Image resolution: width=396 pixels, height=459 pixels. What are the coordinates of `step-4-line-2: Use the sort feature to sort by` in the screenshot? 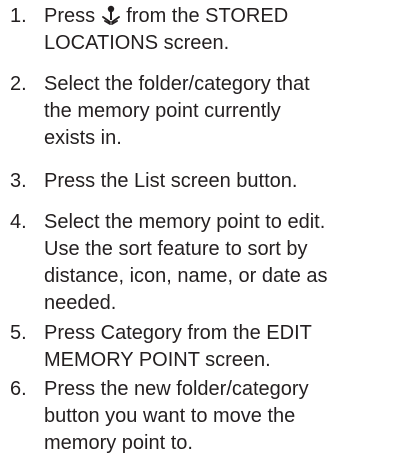 It's located at (176, 249).